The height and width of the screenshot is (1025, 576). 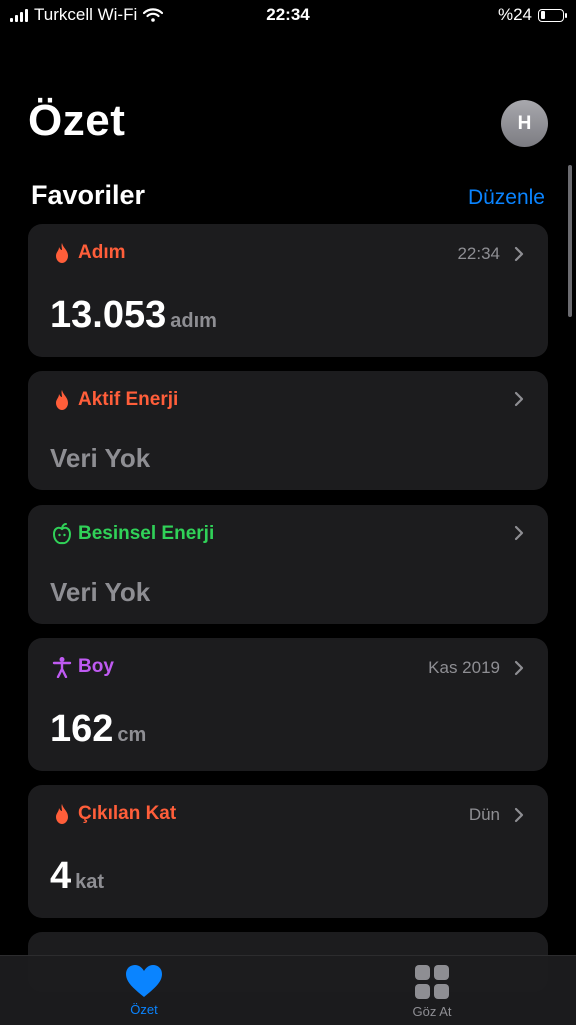 I want to click on active-energy-no-data: Veri Yok, so click(x=100, y=458).